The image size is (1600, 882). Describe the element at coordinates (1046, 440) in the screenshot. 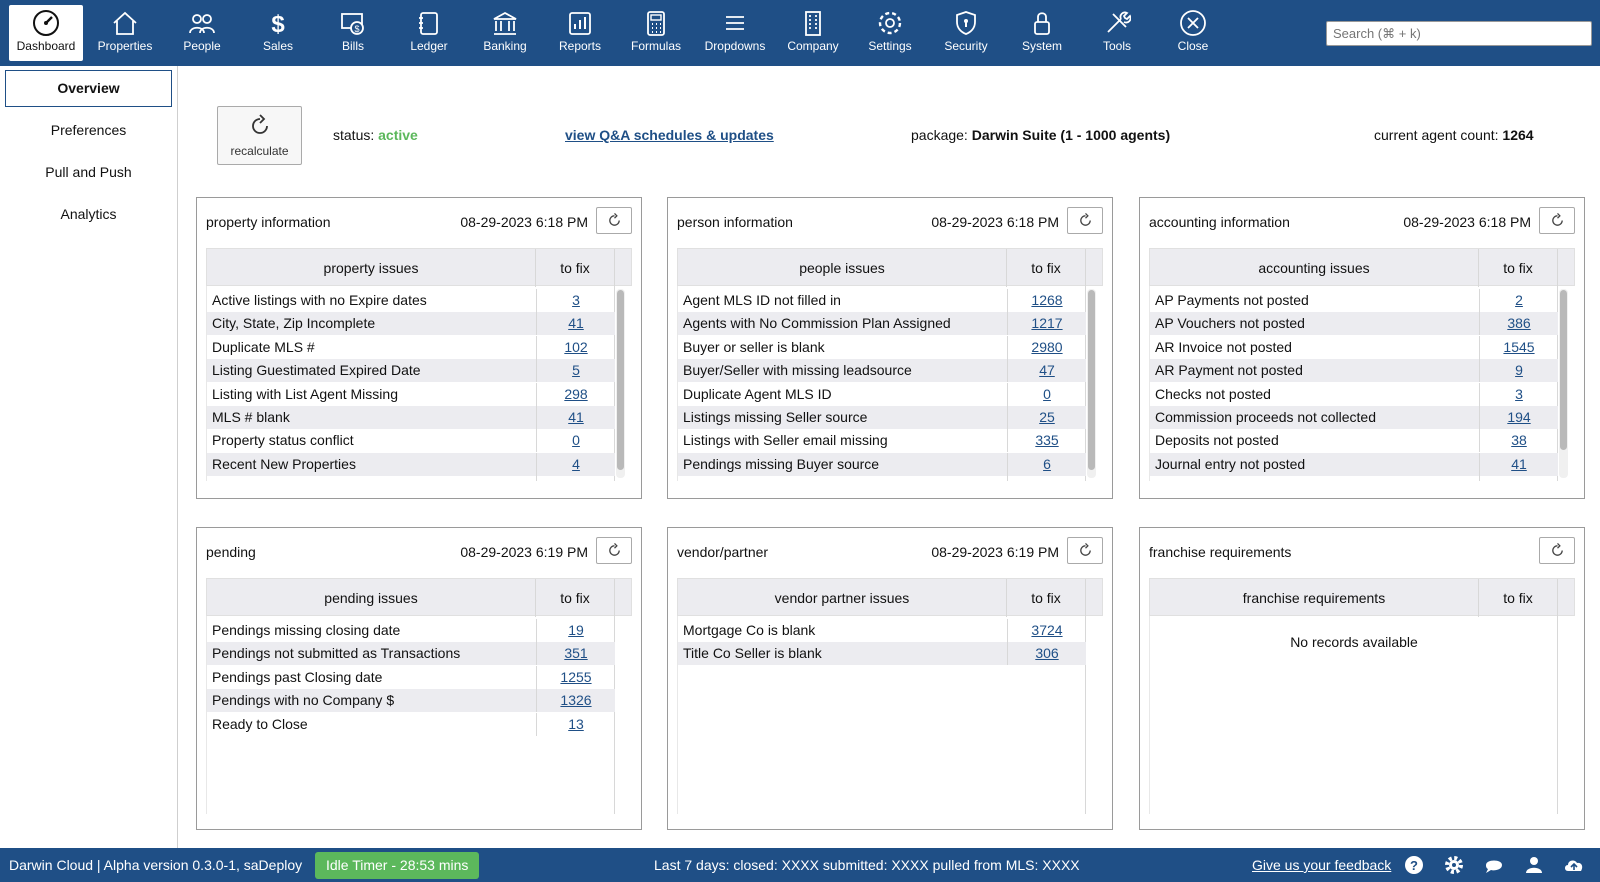

I see `issue-count-link: 335` at that location.